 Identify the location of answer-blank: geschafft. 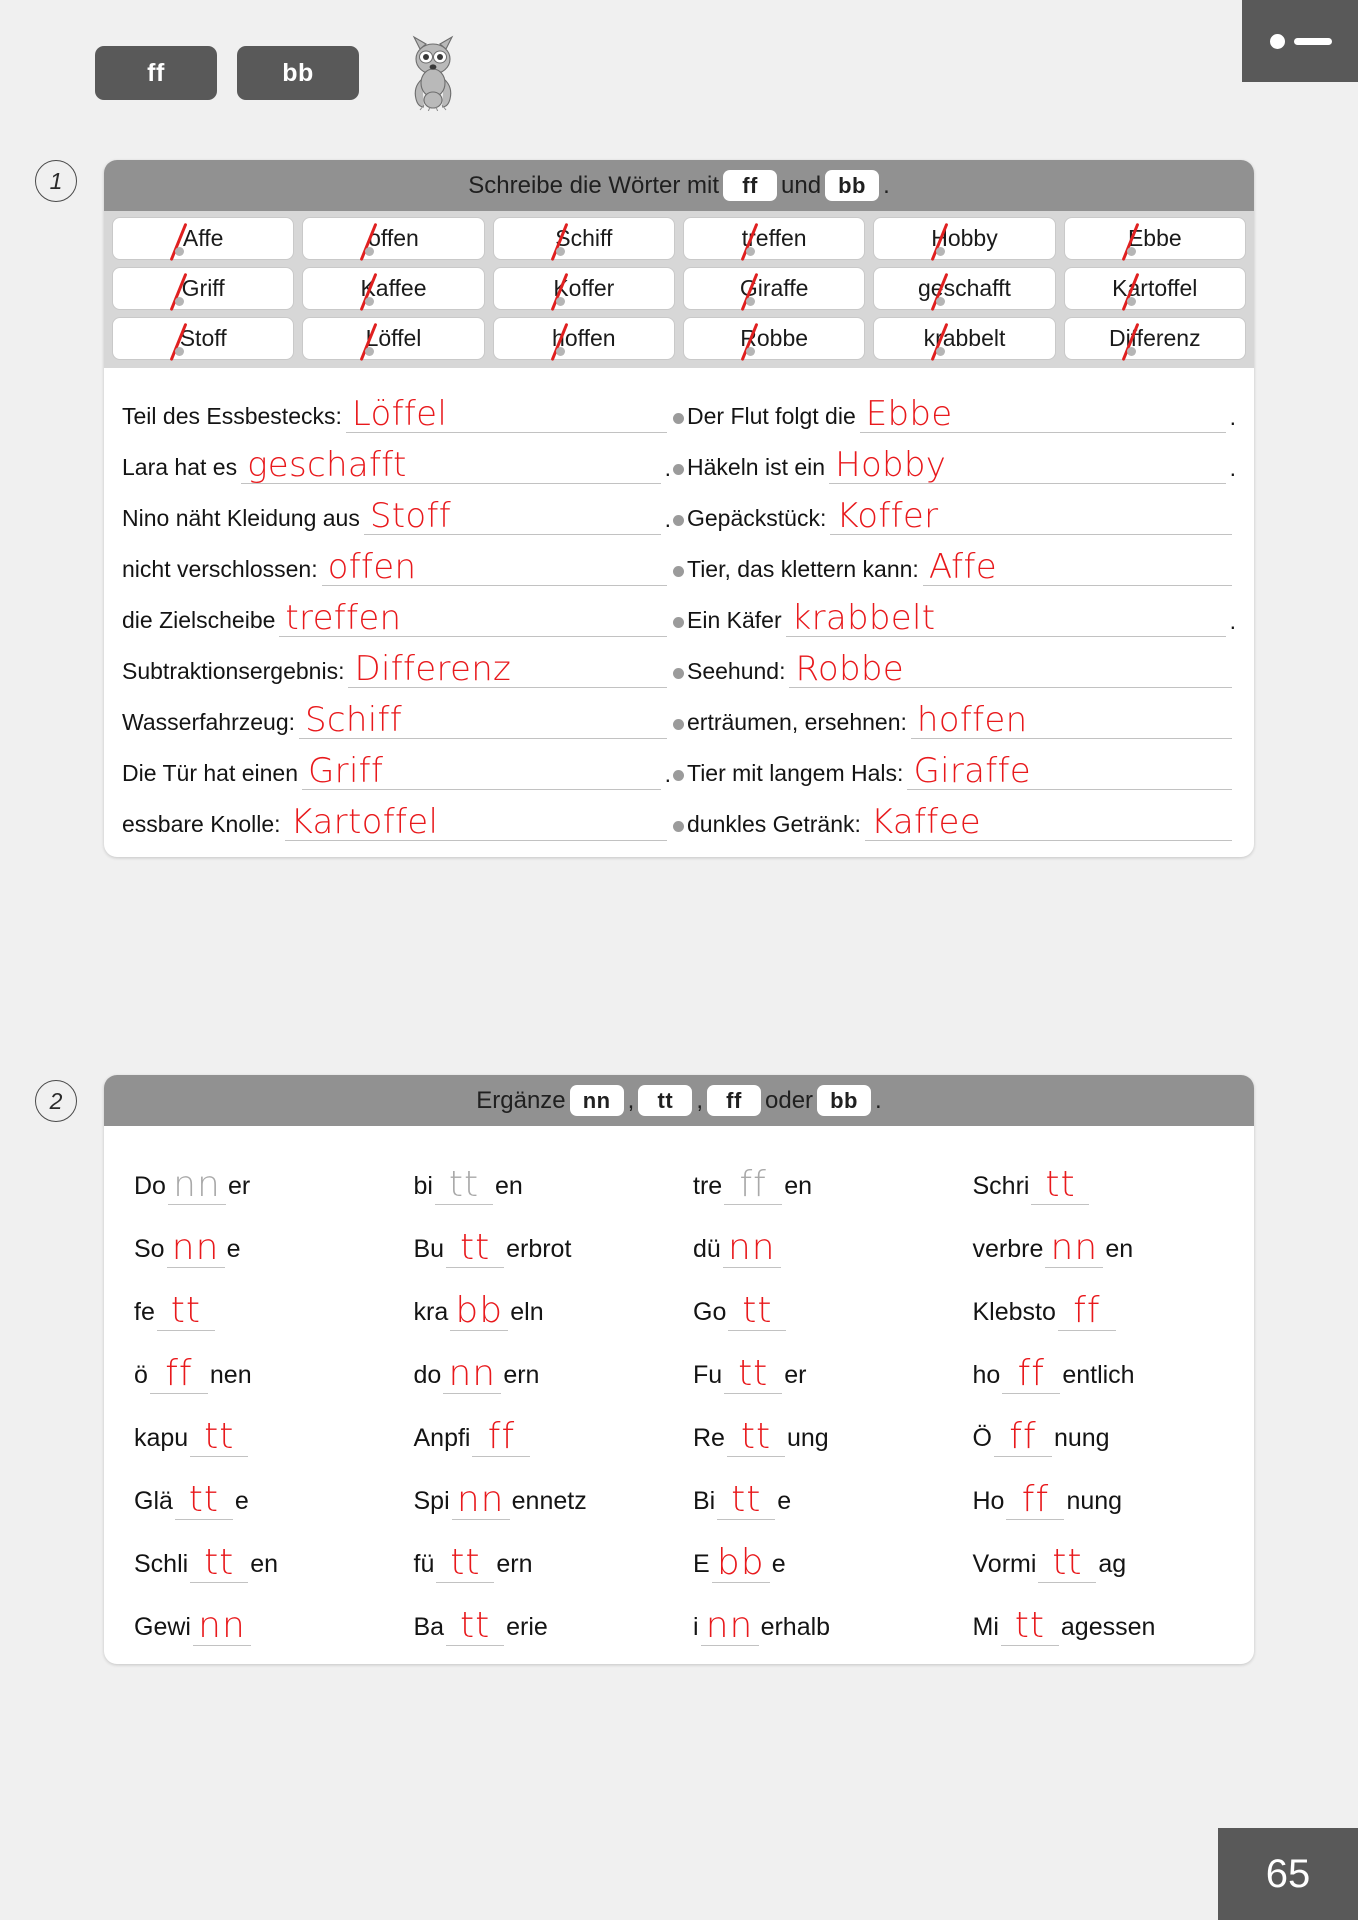
(451, 465).